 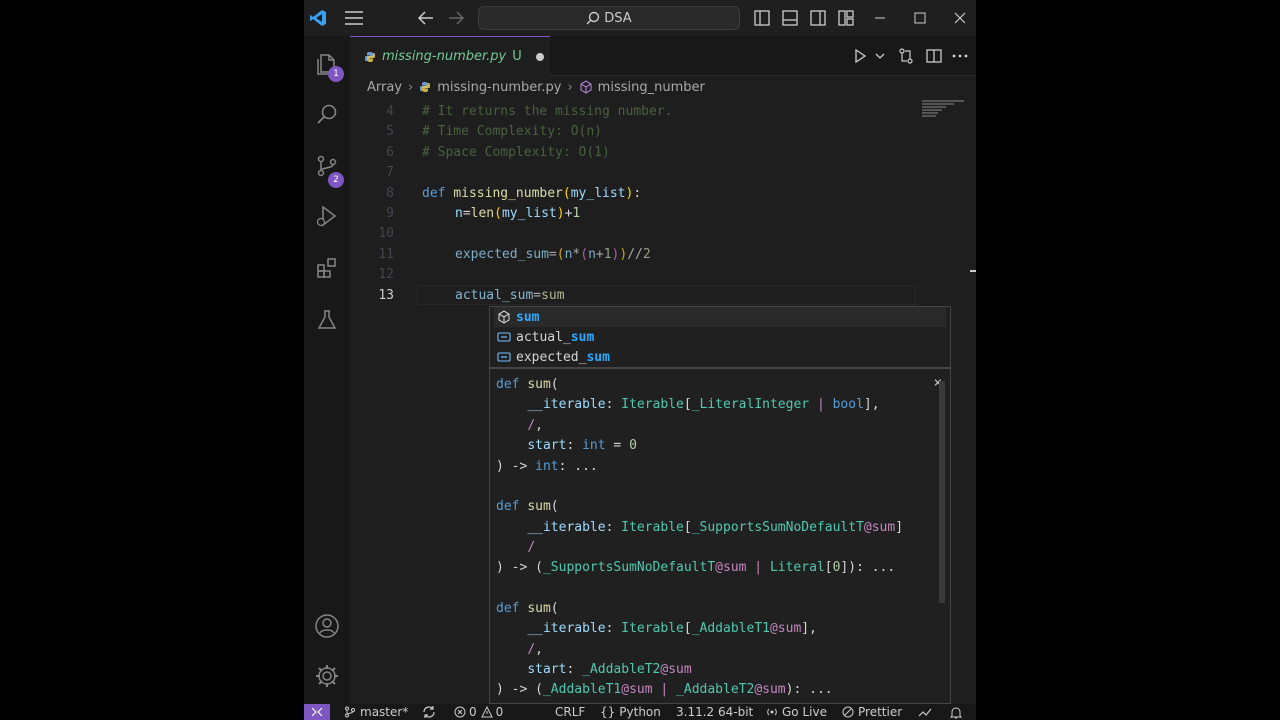 I want to click on unsaved-dot-icon, so click(x=539, y=56).